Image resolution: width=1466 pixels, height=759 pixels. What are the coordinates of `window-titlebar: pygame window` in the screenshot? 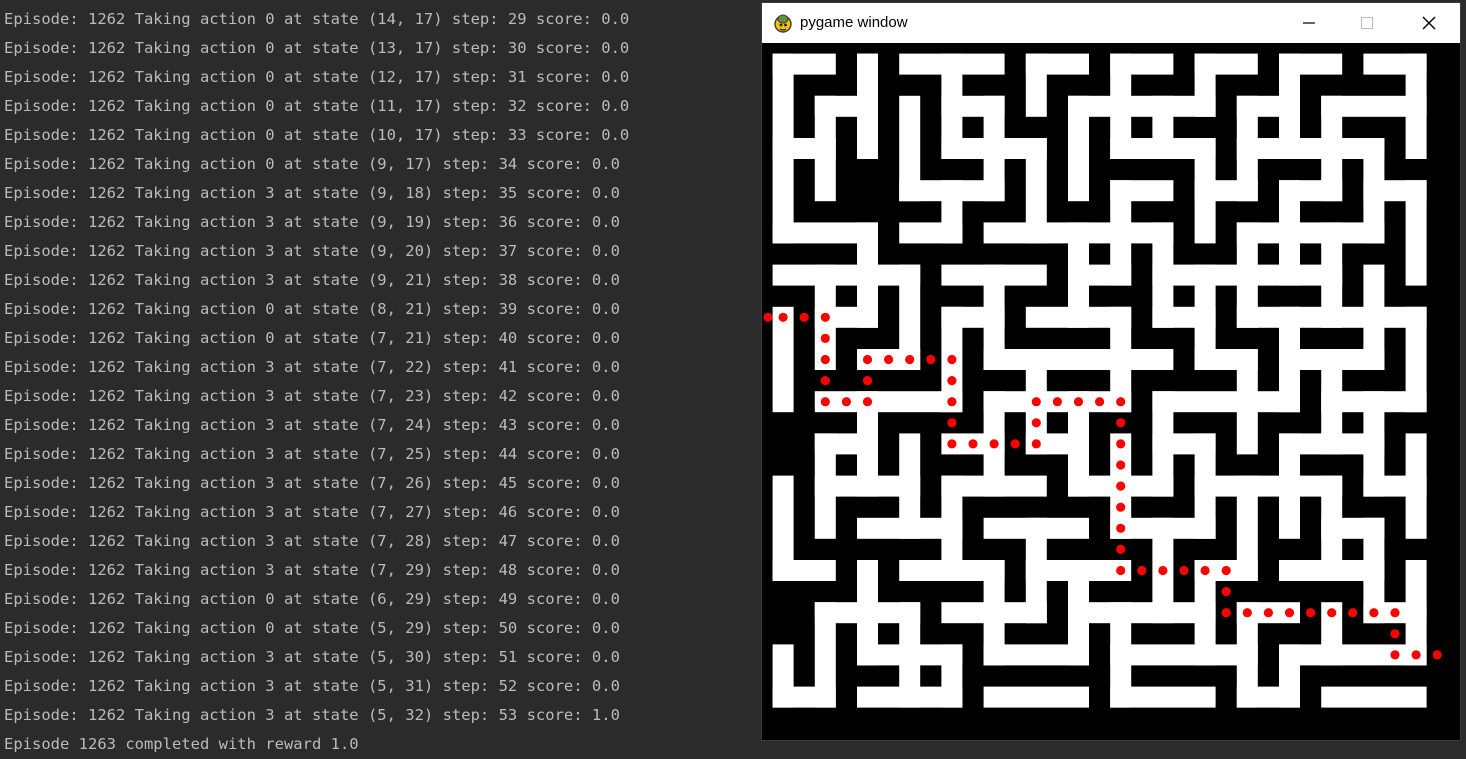 It's located at (1111, 23).